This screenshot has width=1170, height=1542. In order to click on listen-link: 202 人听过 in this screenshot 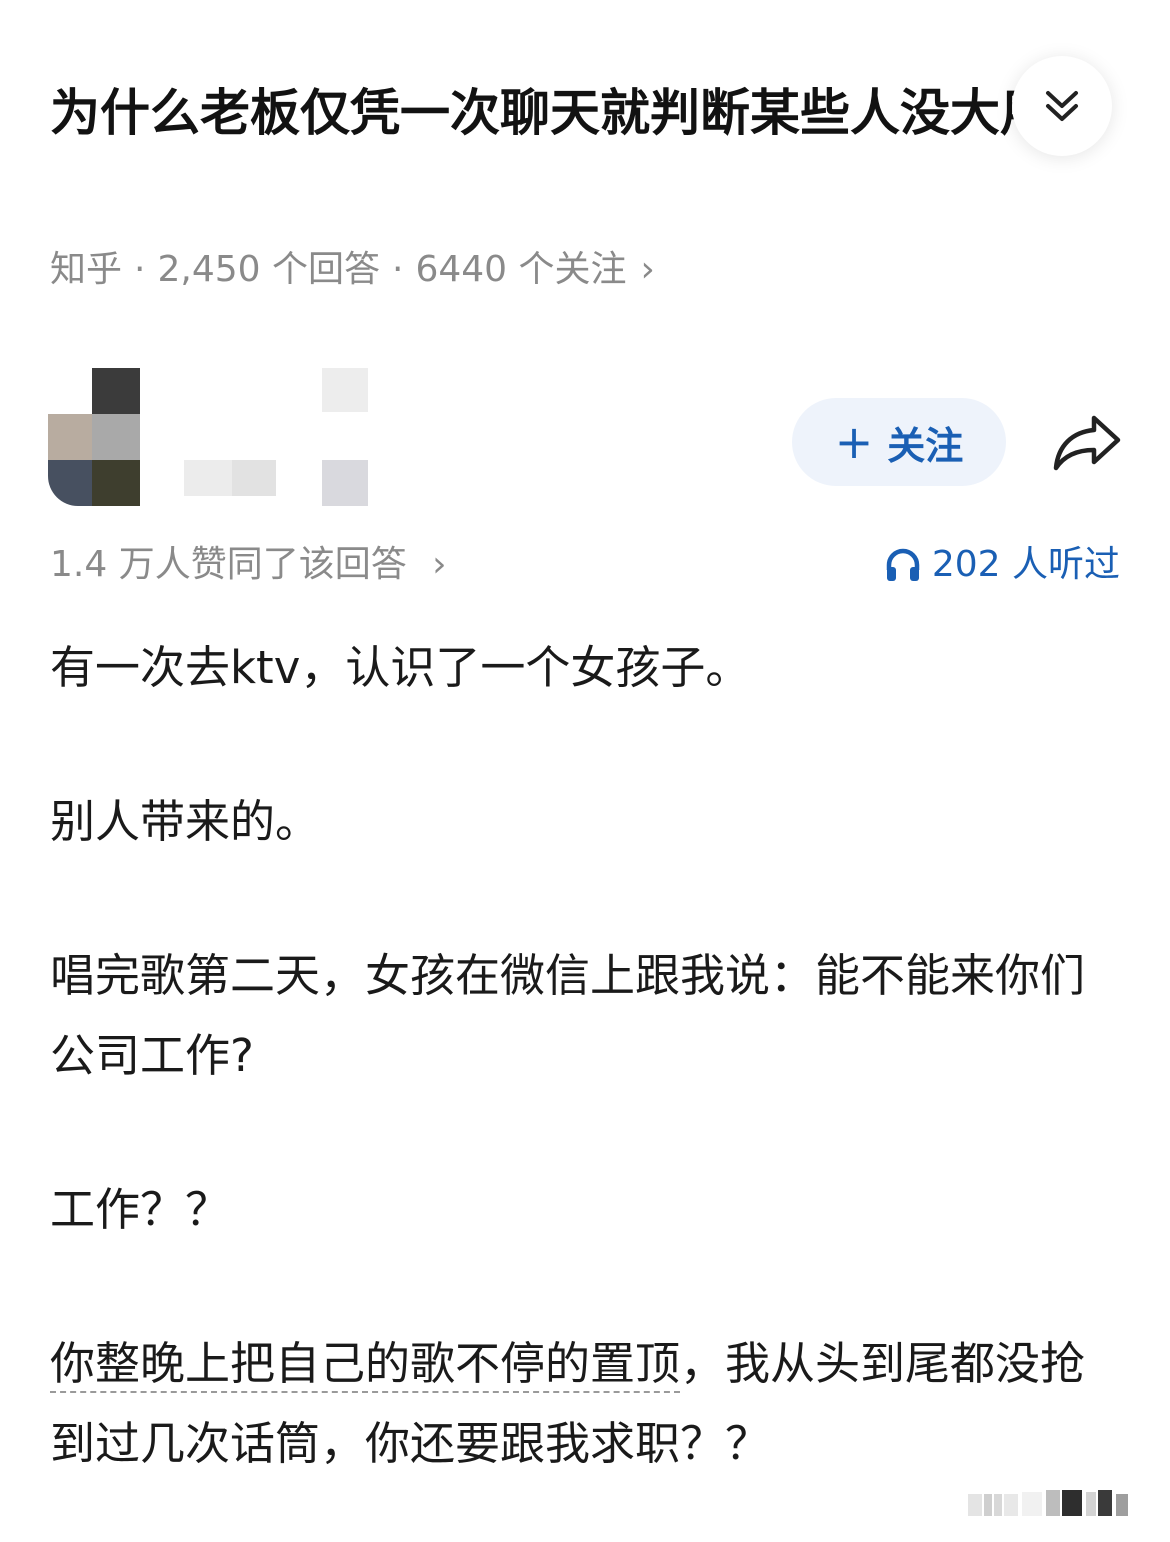, I will do `click(1002, 565)`.